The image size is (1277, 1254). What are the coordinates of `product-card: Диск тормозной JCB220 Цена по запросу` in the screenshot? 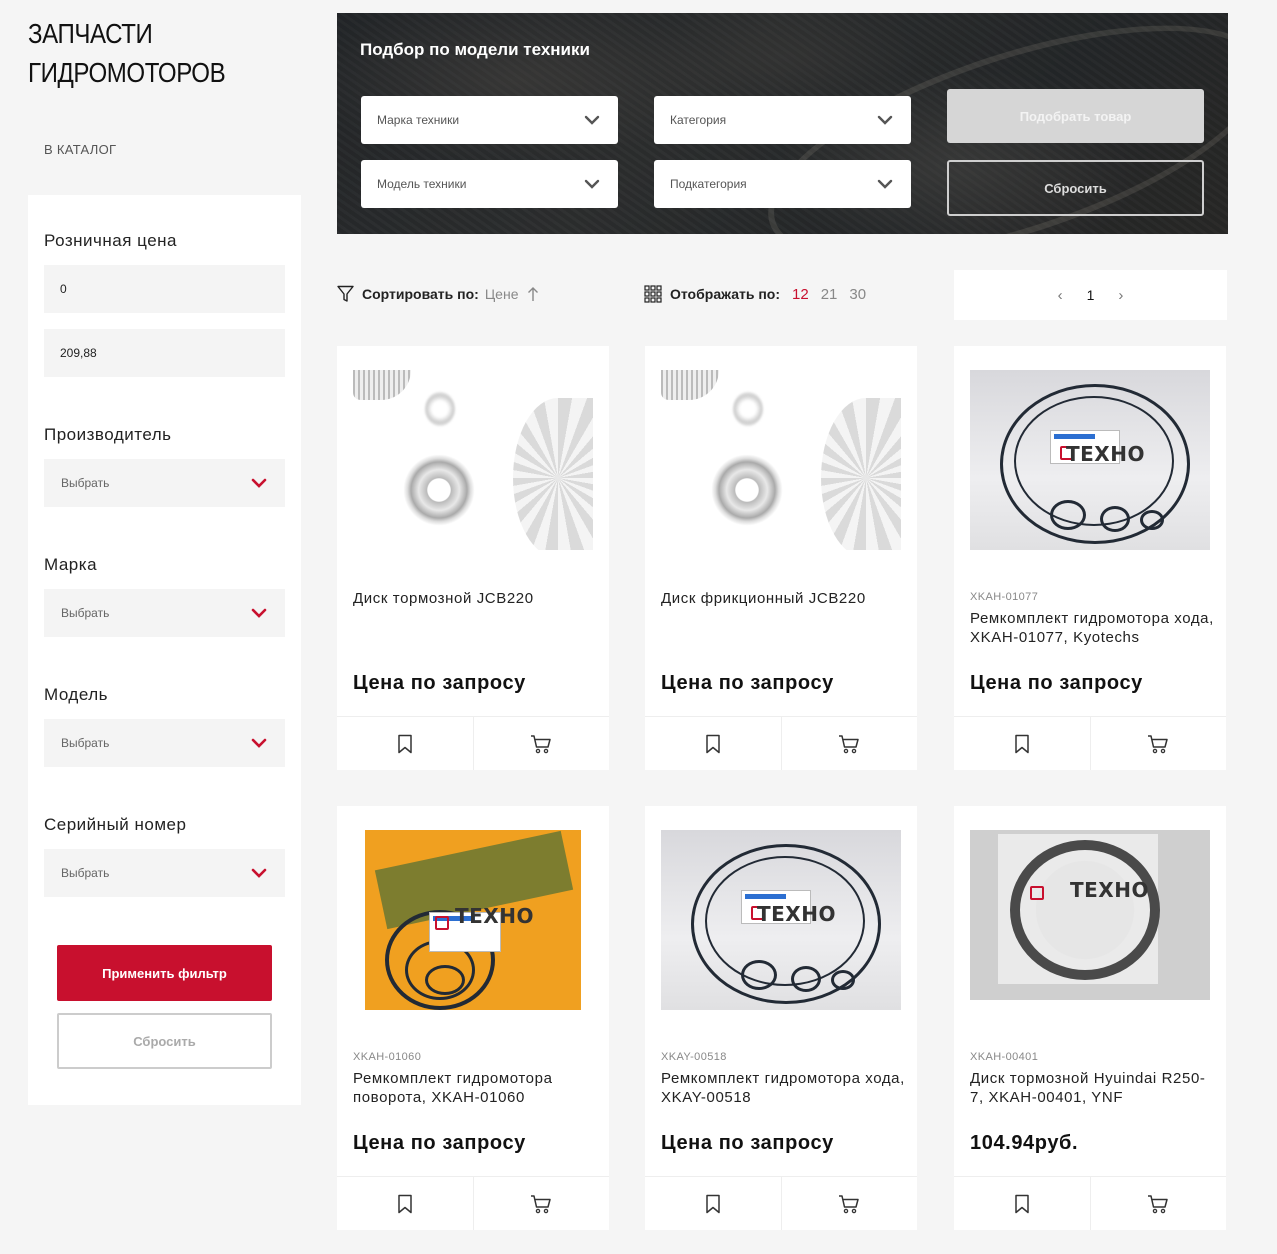 It's located at (473, 558).